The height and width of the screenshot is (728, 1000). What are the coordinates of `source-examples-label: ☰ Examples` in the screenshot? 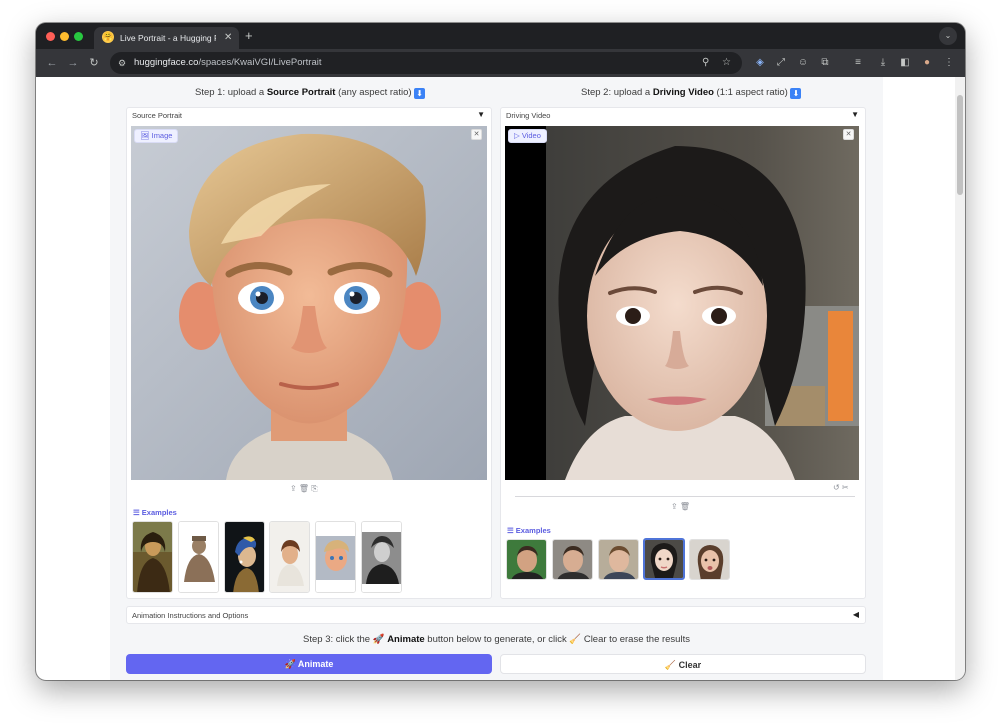 It's located at (155, 512).